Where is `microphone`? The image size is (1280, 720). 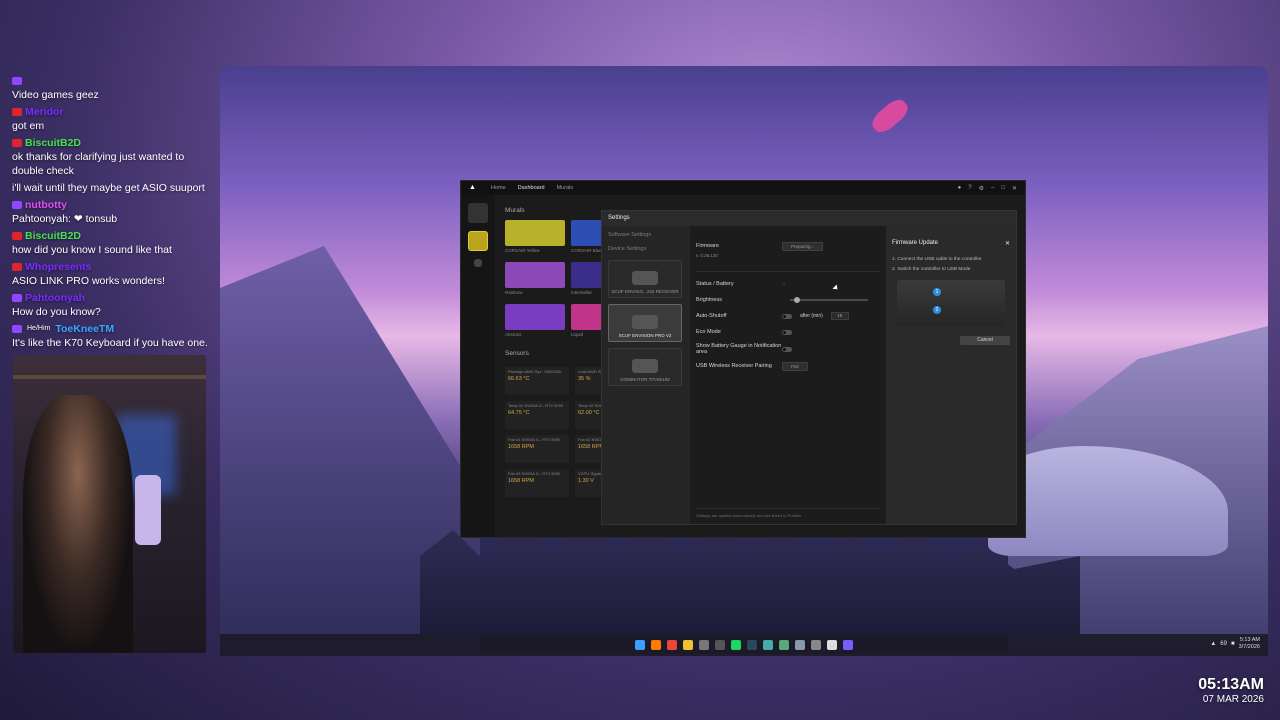 microphone is located at coordinates (148, 510).